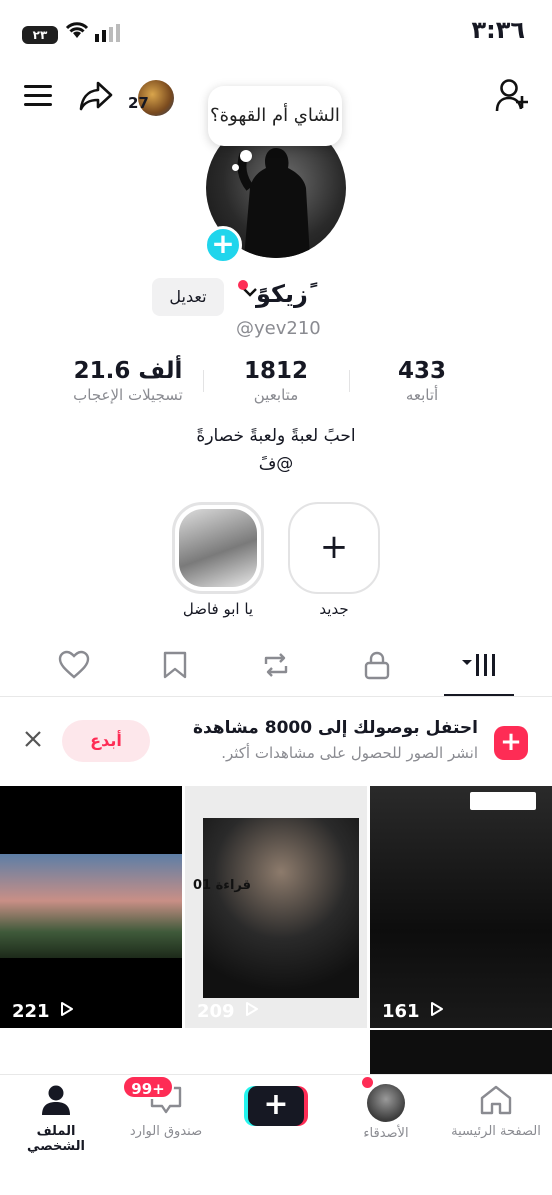  I want to click on profile-name: ًزيكوً, so click(282, 294).